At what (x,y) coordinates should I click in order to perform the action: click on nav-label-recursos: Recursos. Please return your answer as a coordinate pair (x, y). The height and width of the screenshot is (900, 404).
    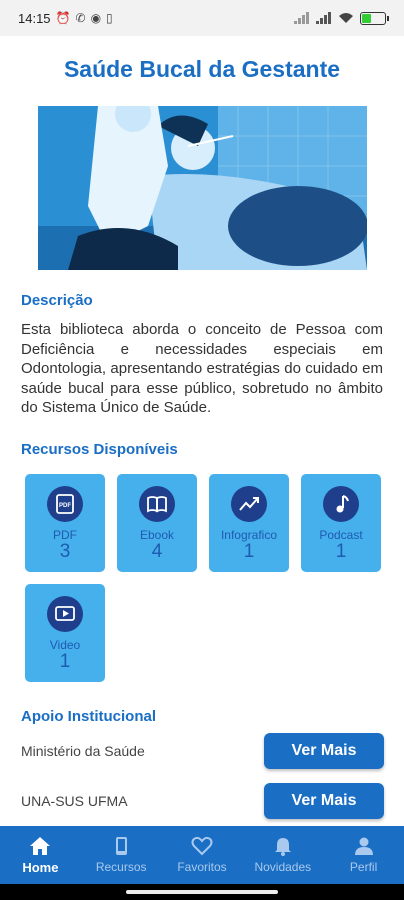
    Looking at the image, I should click on (121, 867).